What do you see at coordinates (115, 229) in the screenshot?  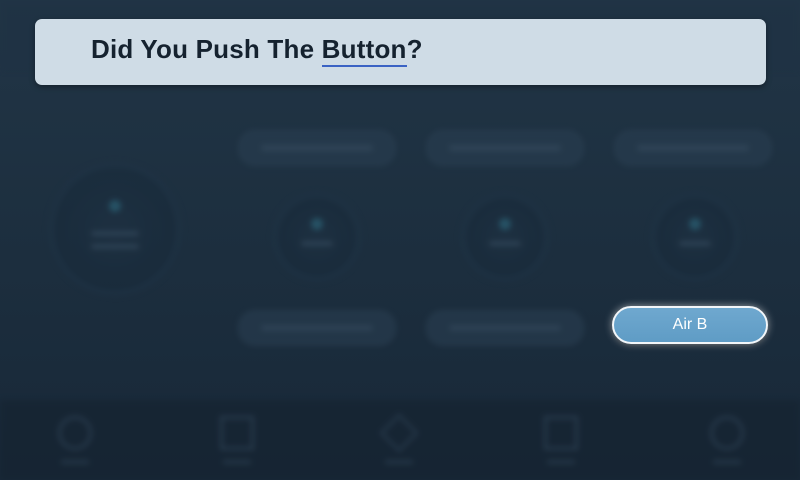 I see `background-gauge-large` at bounding box center [115, 229].